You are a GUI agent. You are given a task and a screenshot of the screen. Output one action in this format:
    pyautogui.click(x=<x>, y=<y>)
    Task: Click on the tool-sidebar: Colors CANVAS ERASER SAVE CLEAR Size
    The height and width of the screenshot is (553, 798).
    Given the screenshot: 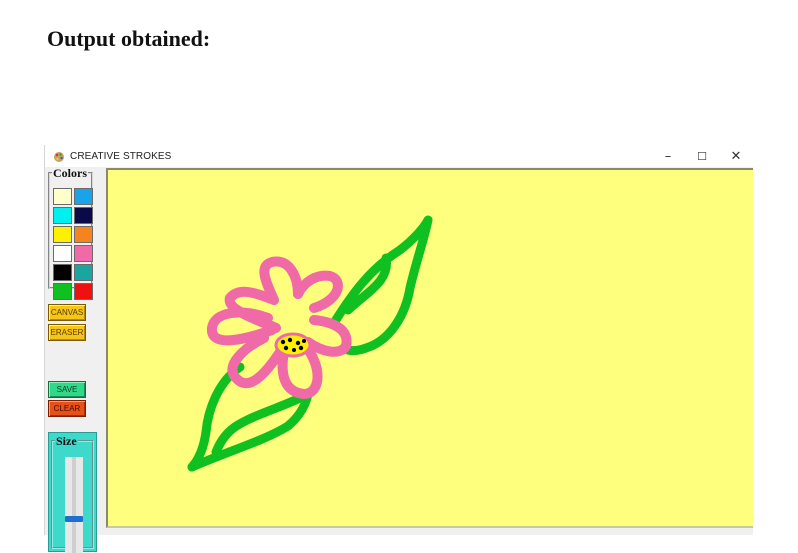 What is the action you would take?
    pyautogui.click(x=74, y=359)
    